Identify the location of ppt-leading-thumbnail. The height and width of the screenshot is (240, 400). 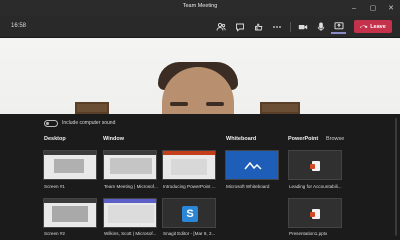
(315, 165).